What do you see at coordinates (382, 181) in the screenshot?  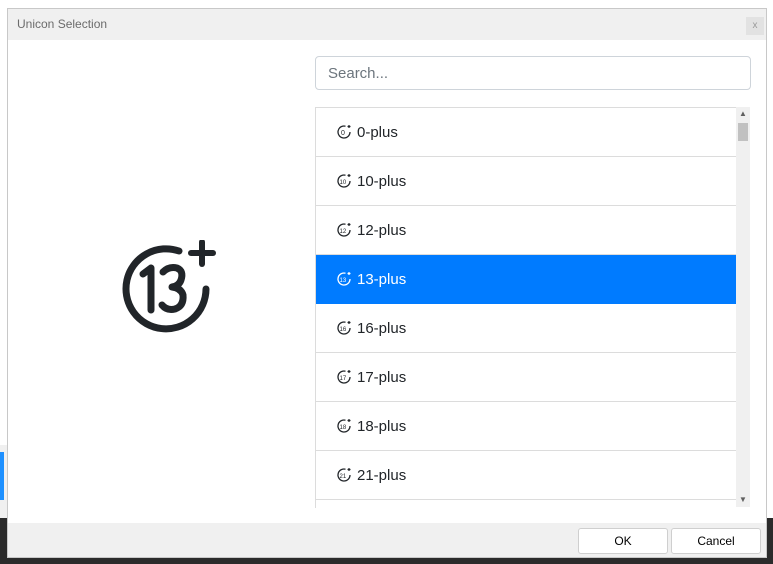 I see `list-item-label: 10-plus` at bounding box center [382, 181].